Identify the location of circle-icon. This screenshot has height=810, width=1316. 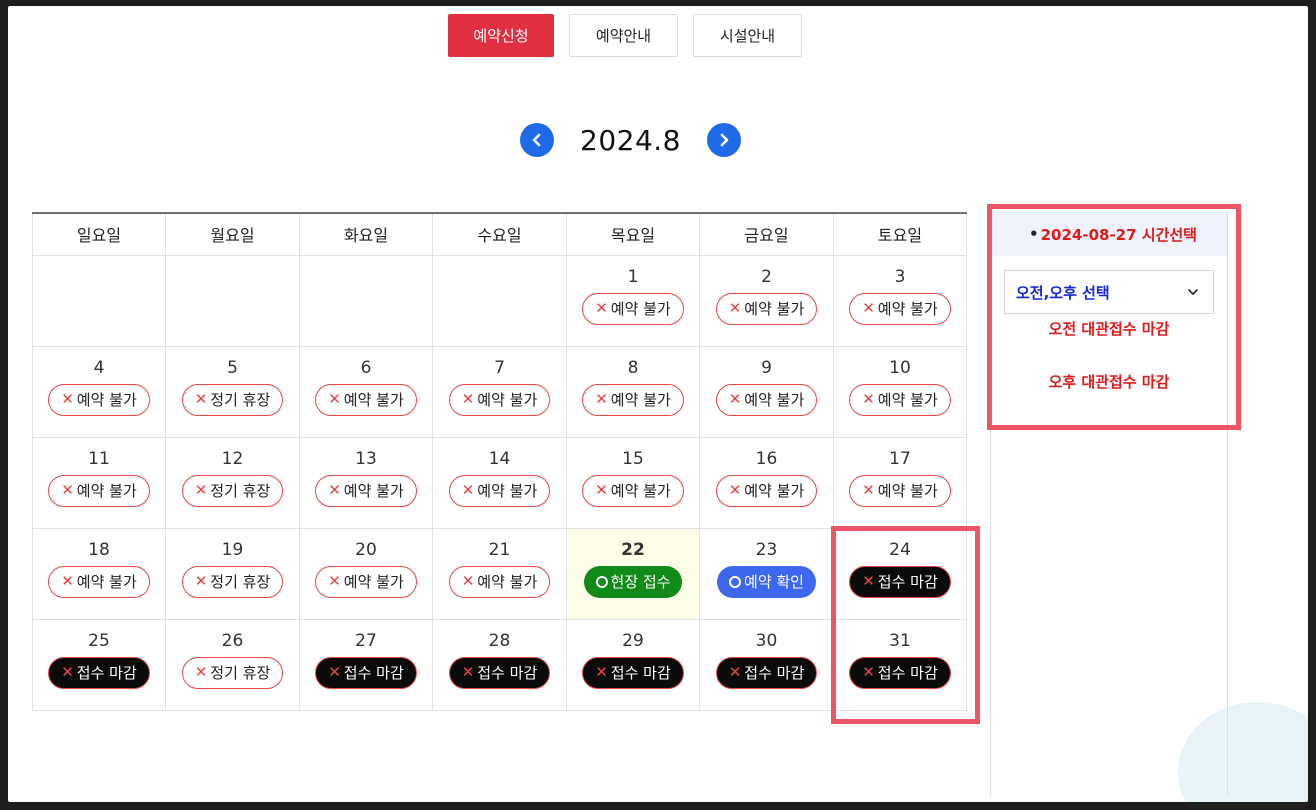
(601, 581).